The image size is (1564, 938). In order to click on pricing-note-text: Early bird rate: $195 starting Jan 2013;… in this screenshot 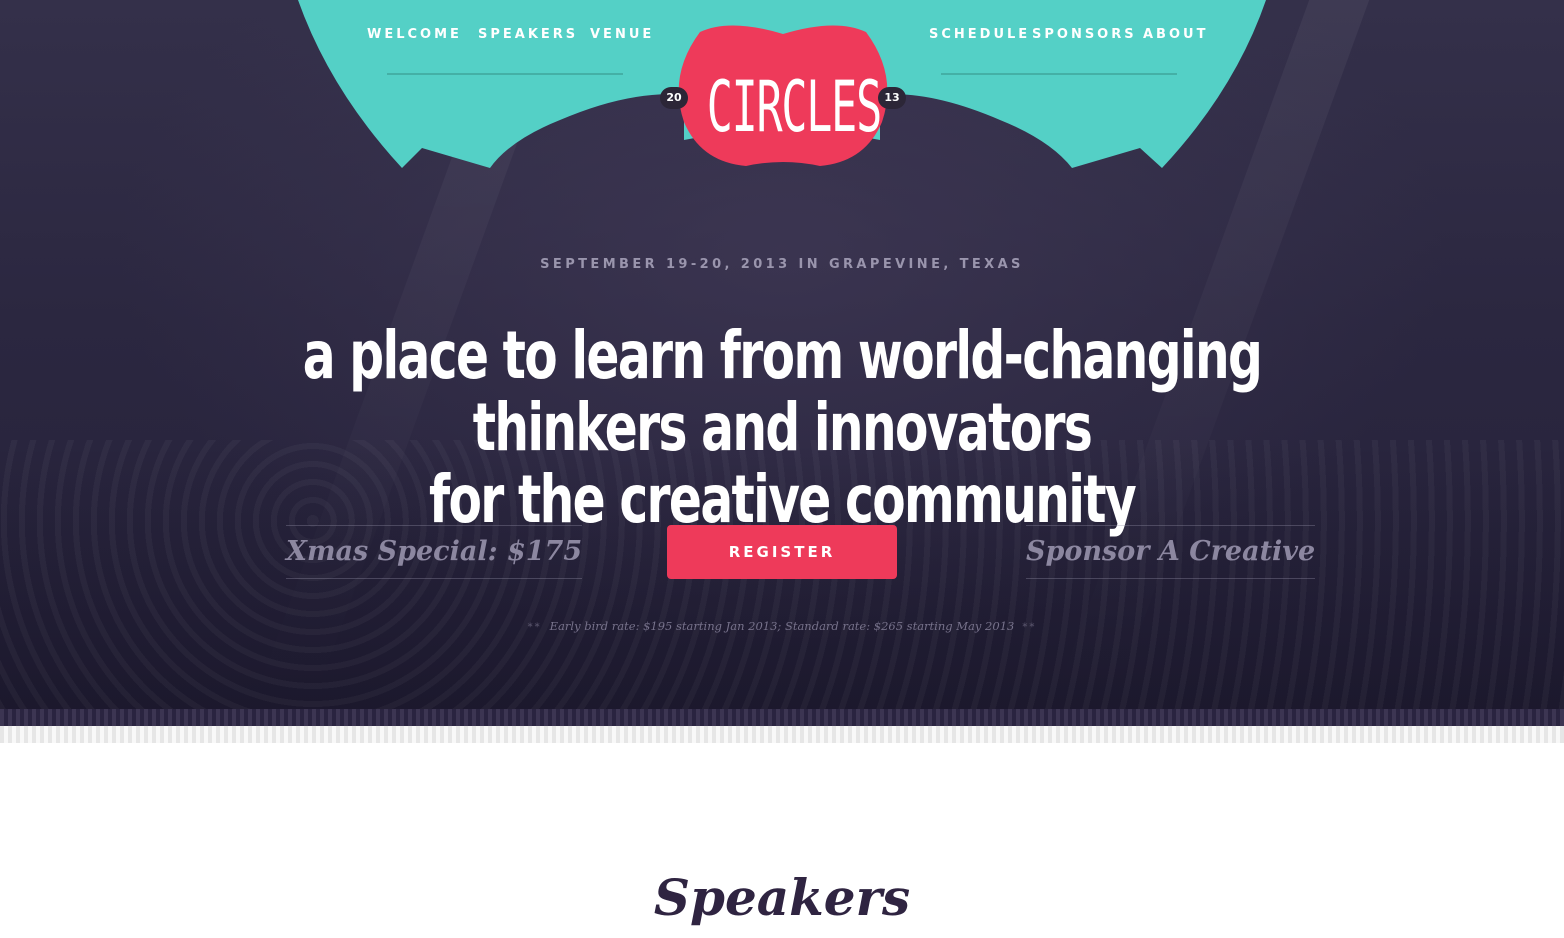, I will do `click(782, 626)`.